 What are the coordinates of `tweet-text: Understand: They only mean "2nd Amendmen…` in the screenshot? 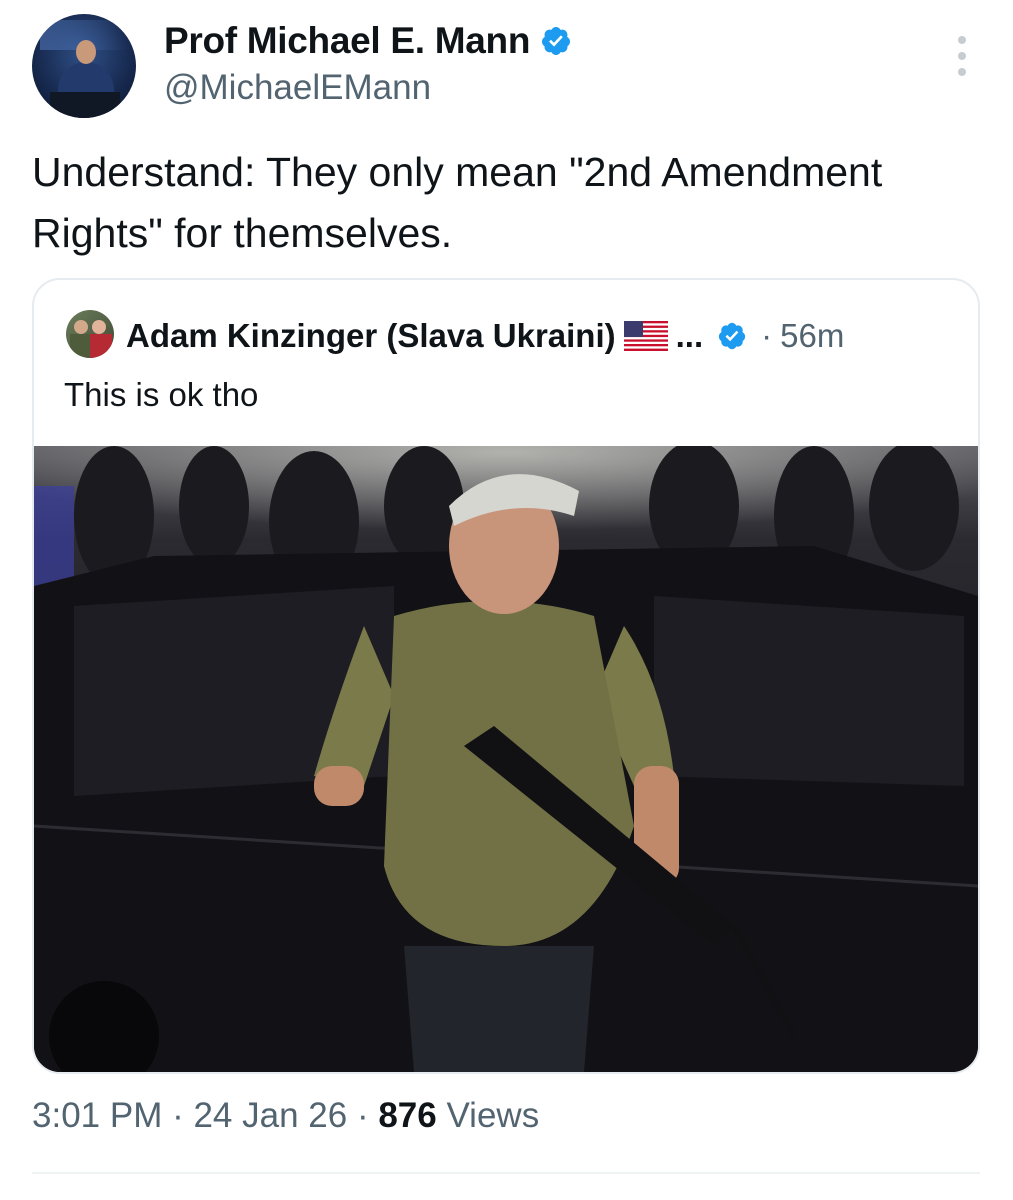 It's located at (457, 202).